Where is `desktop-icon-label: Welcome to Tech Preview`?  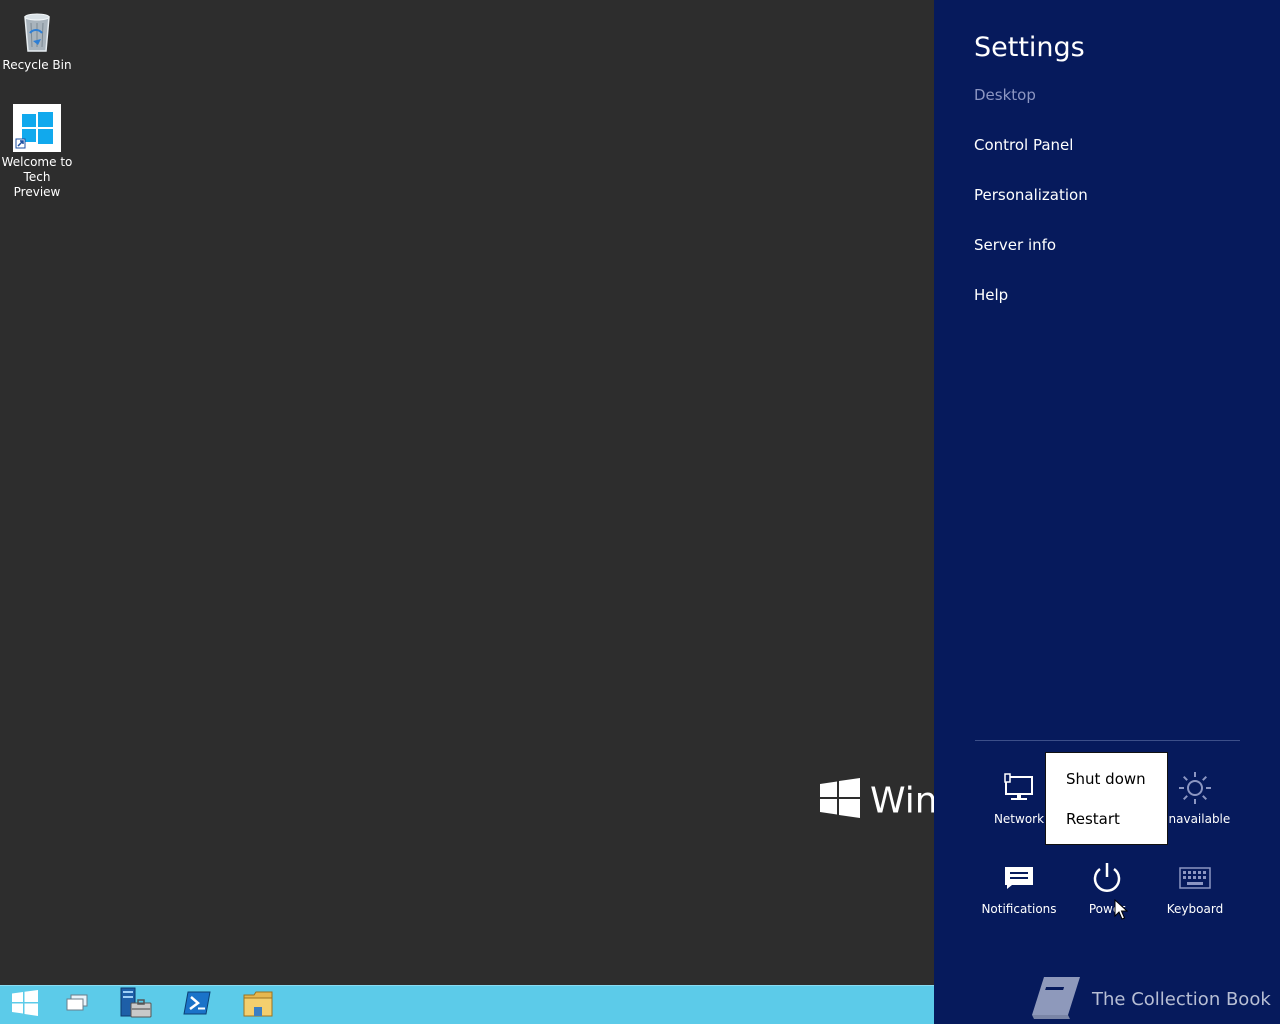 desktop-icon-label: Welcome to Tech Preview is located at coordinates (37, 177).